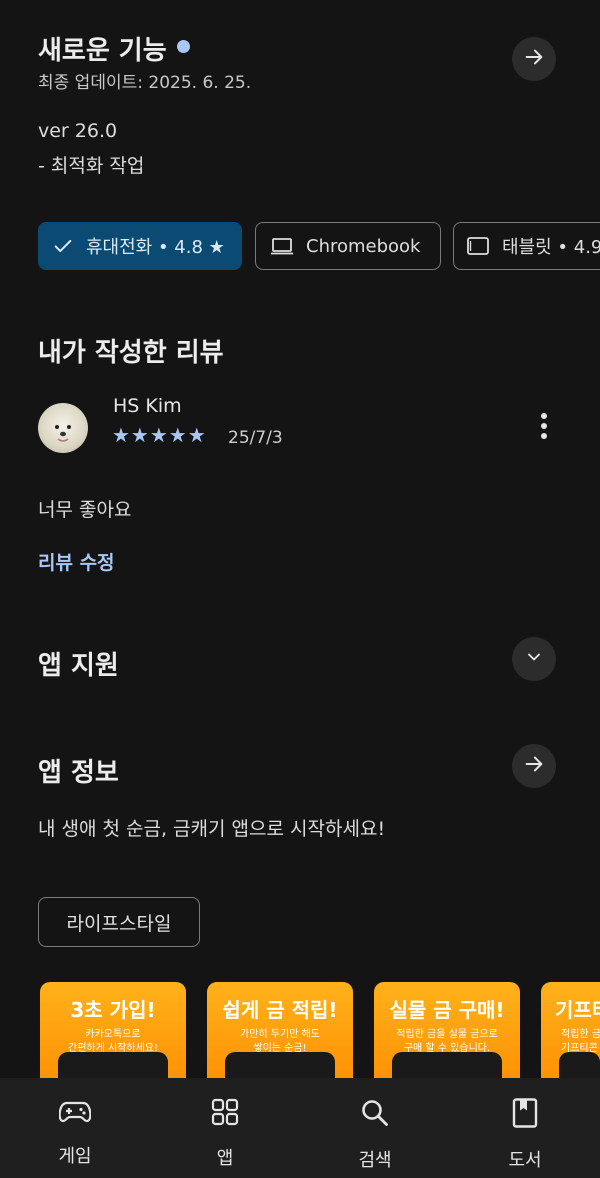  What do you see at coordinates (78, 666) in the screenshot?
I see `app-support-heading: 앱 지원` at bounding box center [78, 666].